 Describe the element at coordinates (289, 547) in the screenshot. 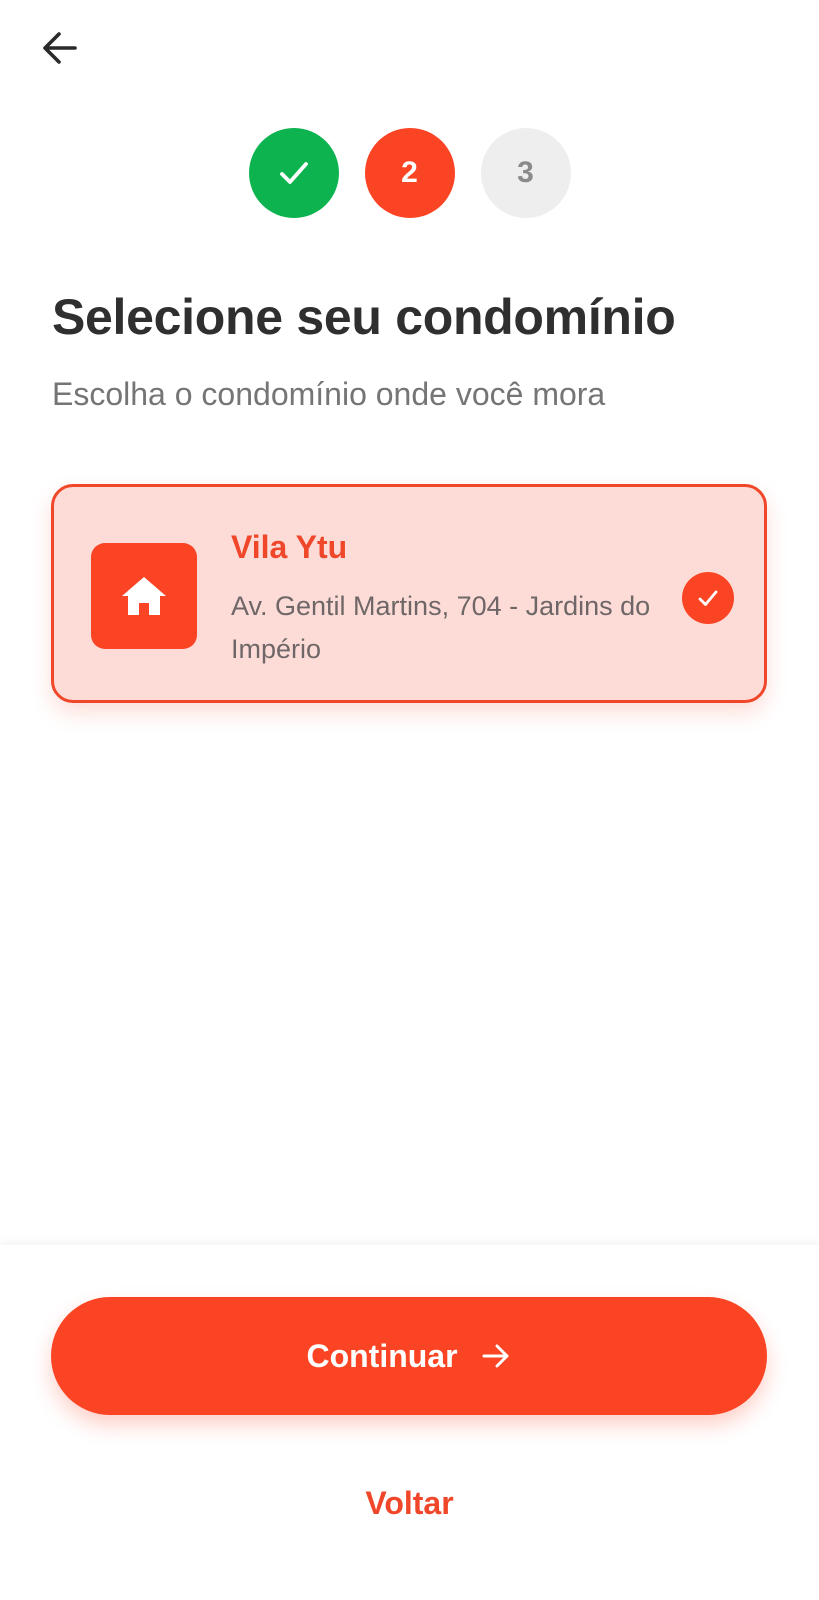

I see `condominium-name: Vila Ytu` at that location.